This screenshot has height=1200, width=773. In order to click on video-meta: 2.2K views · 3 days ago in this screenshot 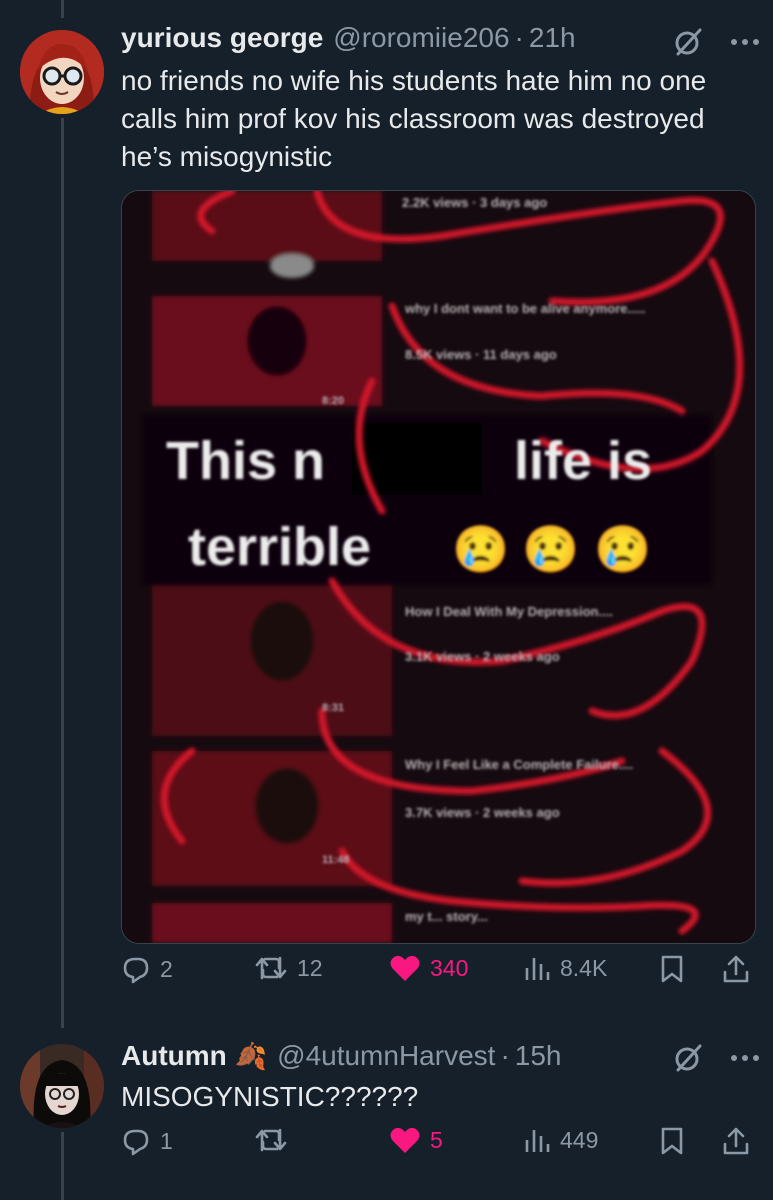, I will do `click(474, 202)`.